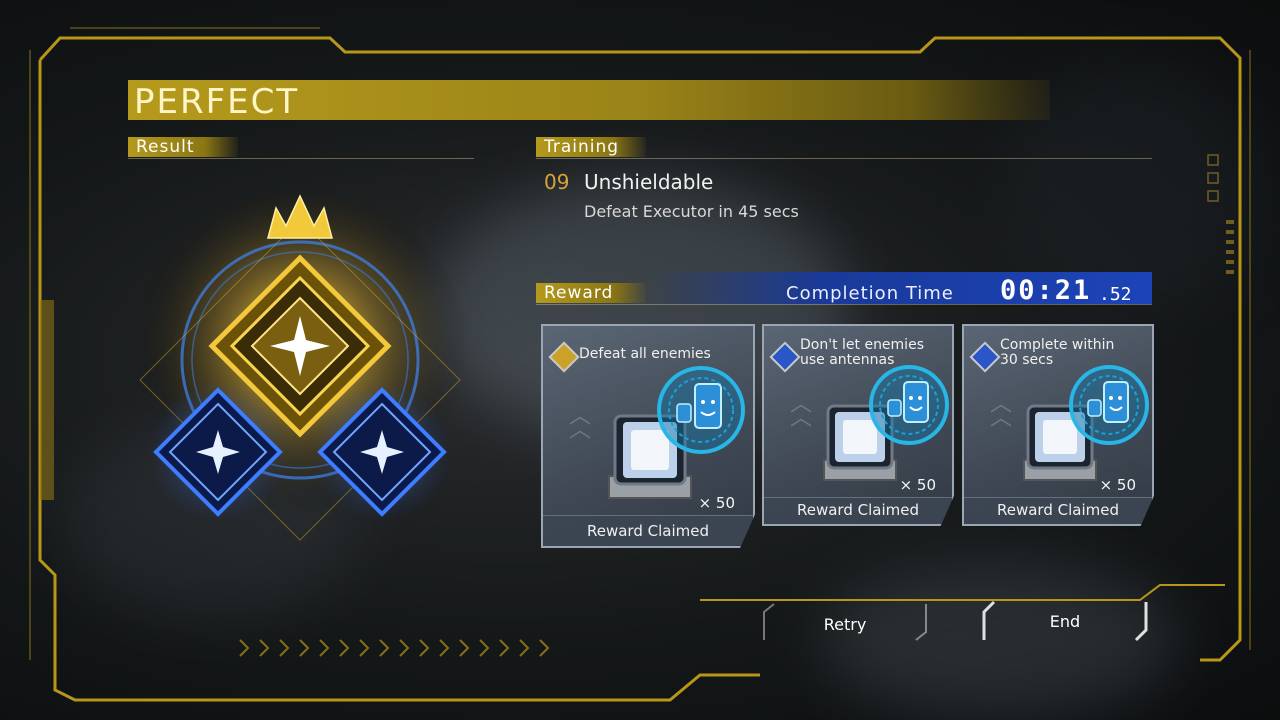 This screenshot has width=1280, height=720. What do you see at coordinates (1057, 345) in the screenshot?
I see `reward-condition: Complete within` at bounding box center [1057, 345].